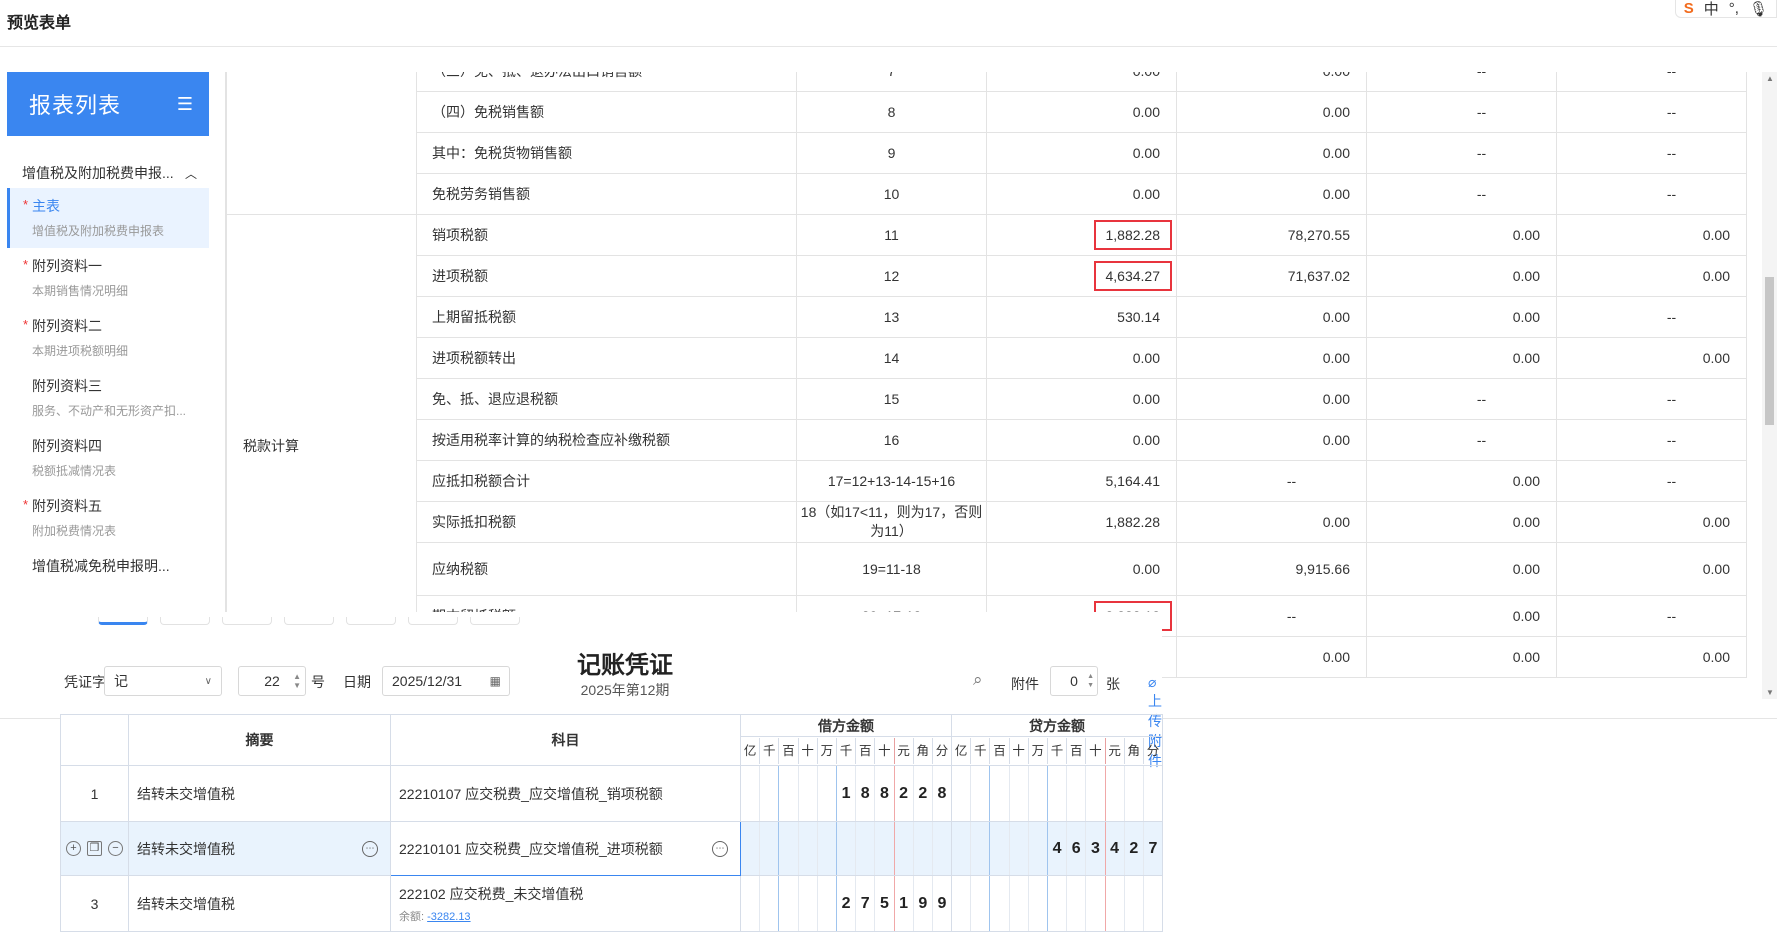 Image resolution: width=1777 pixels, height=946 pixels. What do you see at coordinates (941, 903) in the screenshot?
I see `amount-digit: 9` at bounding box center [941, 903].